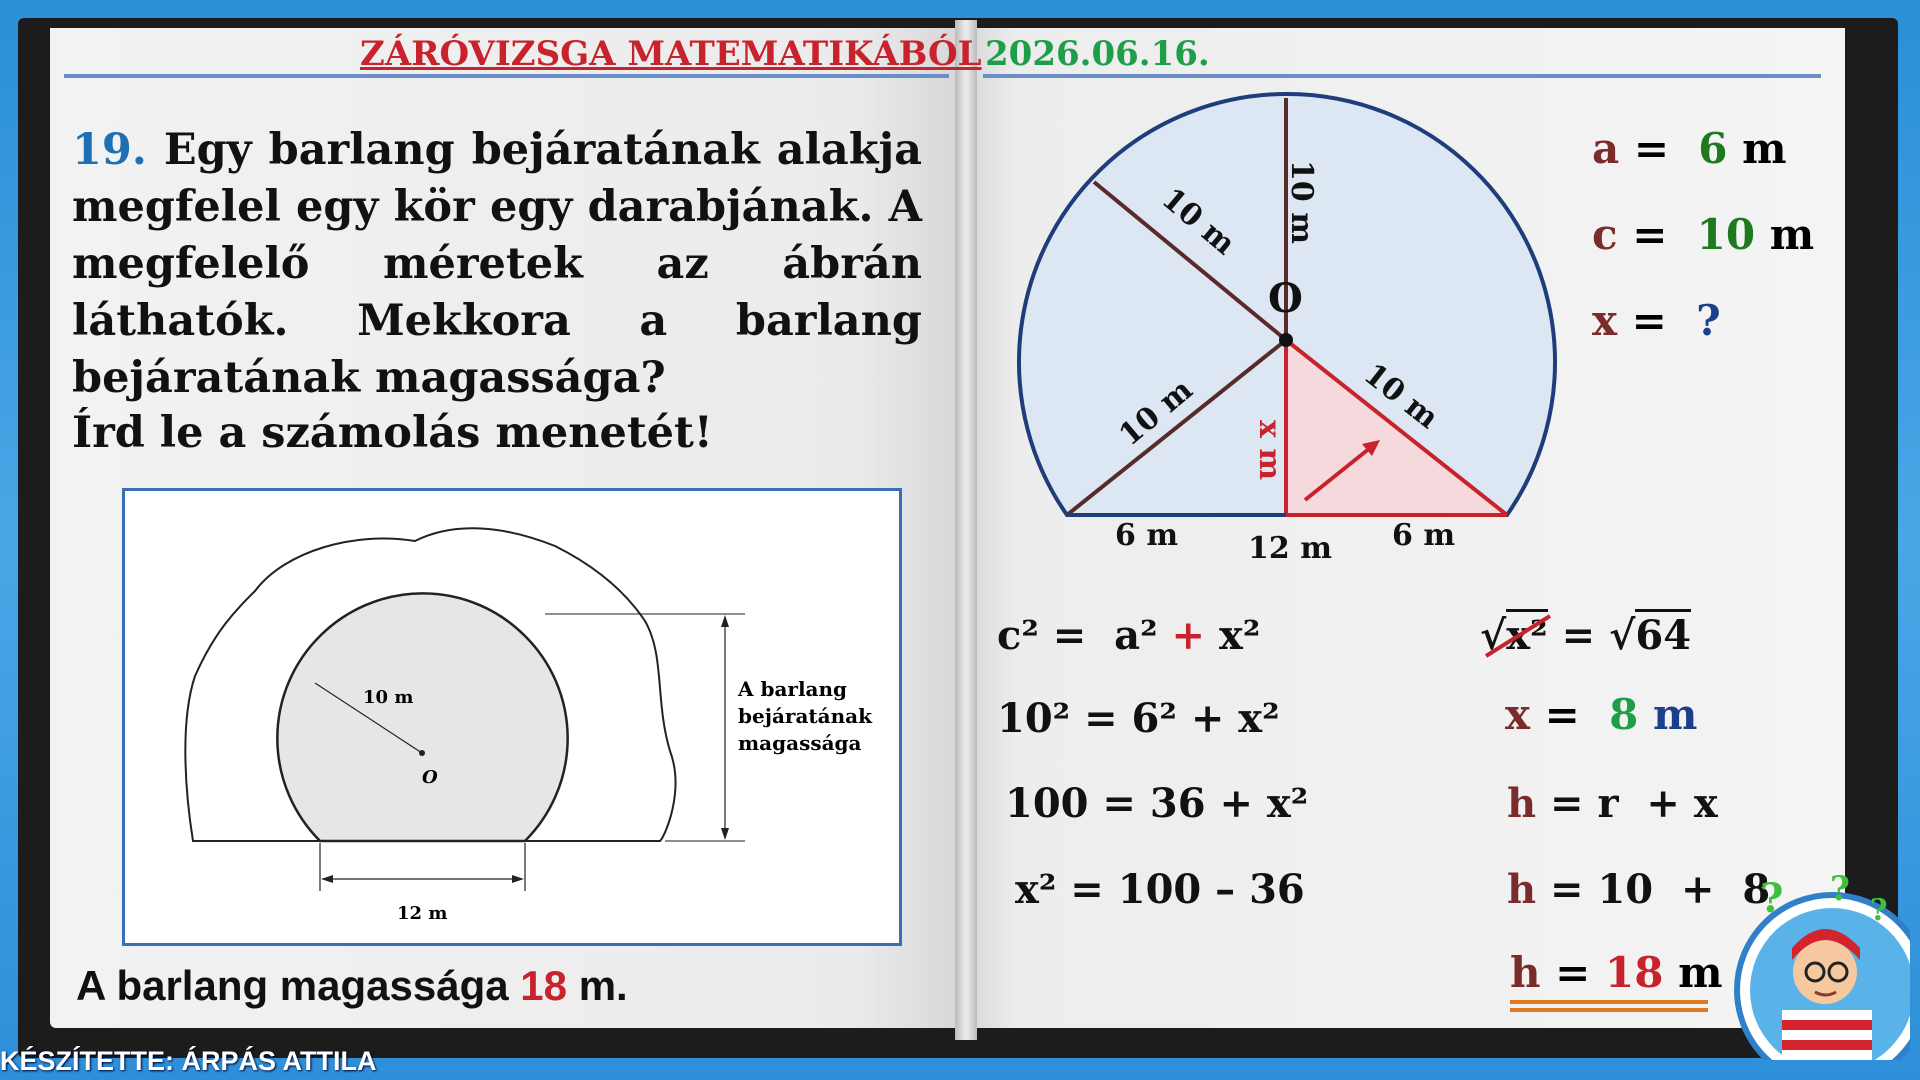 This screenshot has height=1080, width=1920. Describe the element at coordinates (1663, 634) in the screenshot. I see `sqrt-rhs-value: 64` at that location.